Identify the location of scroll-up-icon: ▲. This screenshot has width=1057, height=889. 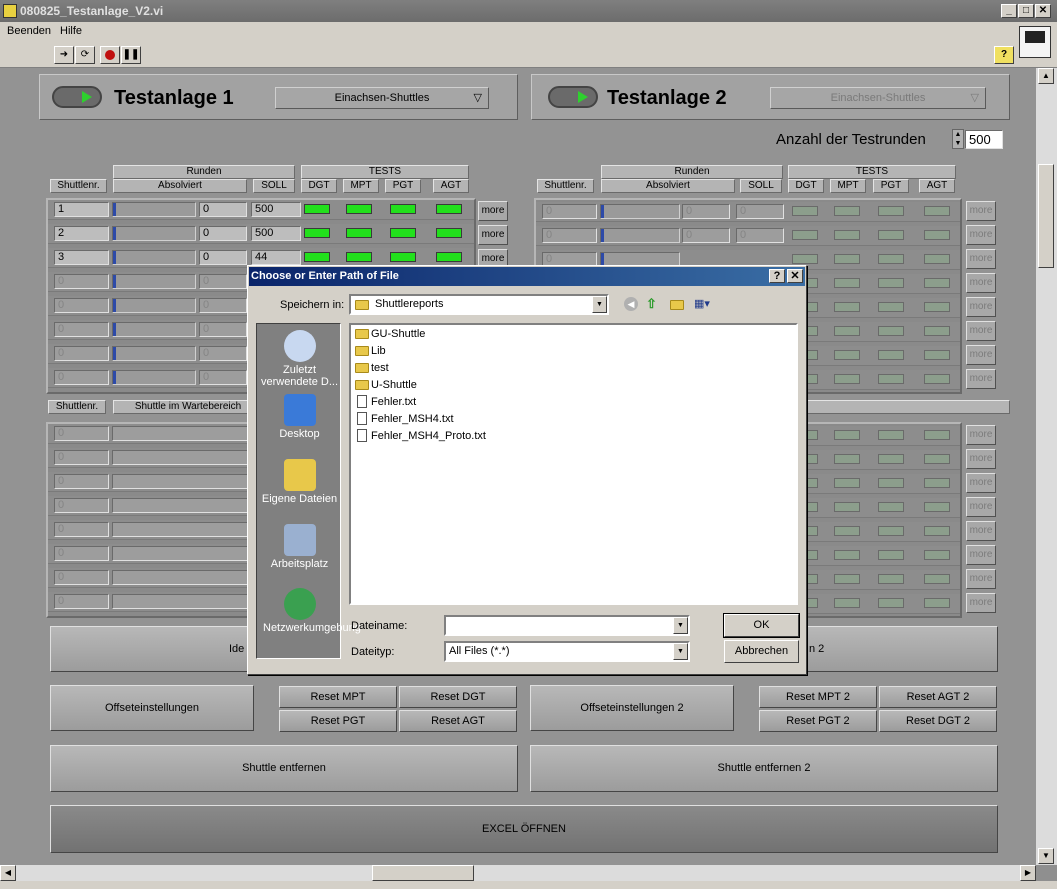
(1046, 76).